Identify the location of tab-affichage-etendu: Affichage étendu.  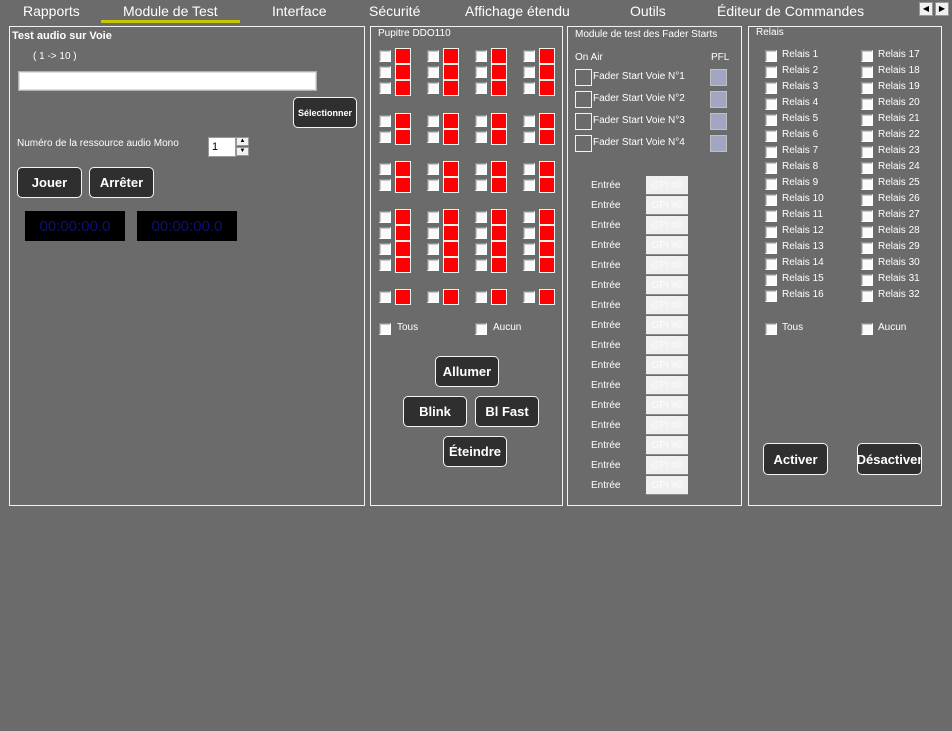
(517, 11).